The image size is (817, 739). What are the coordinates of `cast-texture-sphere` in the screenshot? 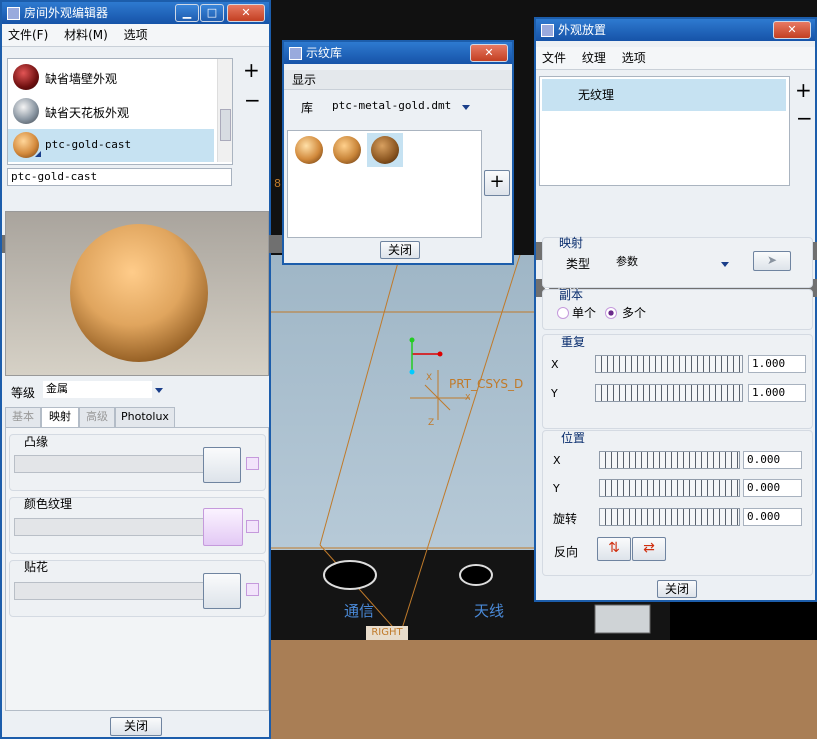 It's located at (385, 150).